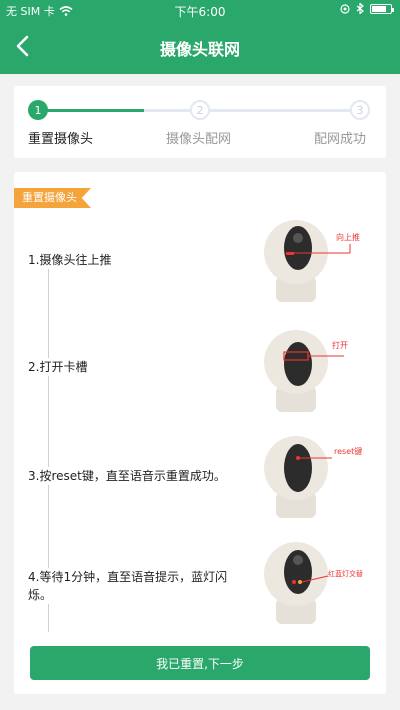 This screenshot has width=400, height=710. Describe the element at coordinates (340, 345) in the screenshot. I see `annotation-2: 打开` at that location.